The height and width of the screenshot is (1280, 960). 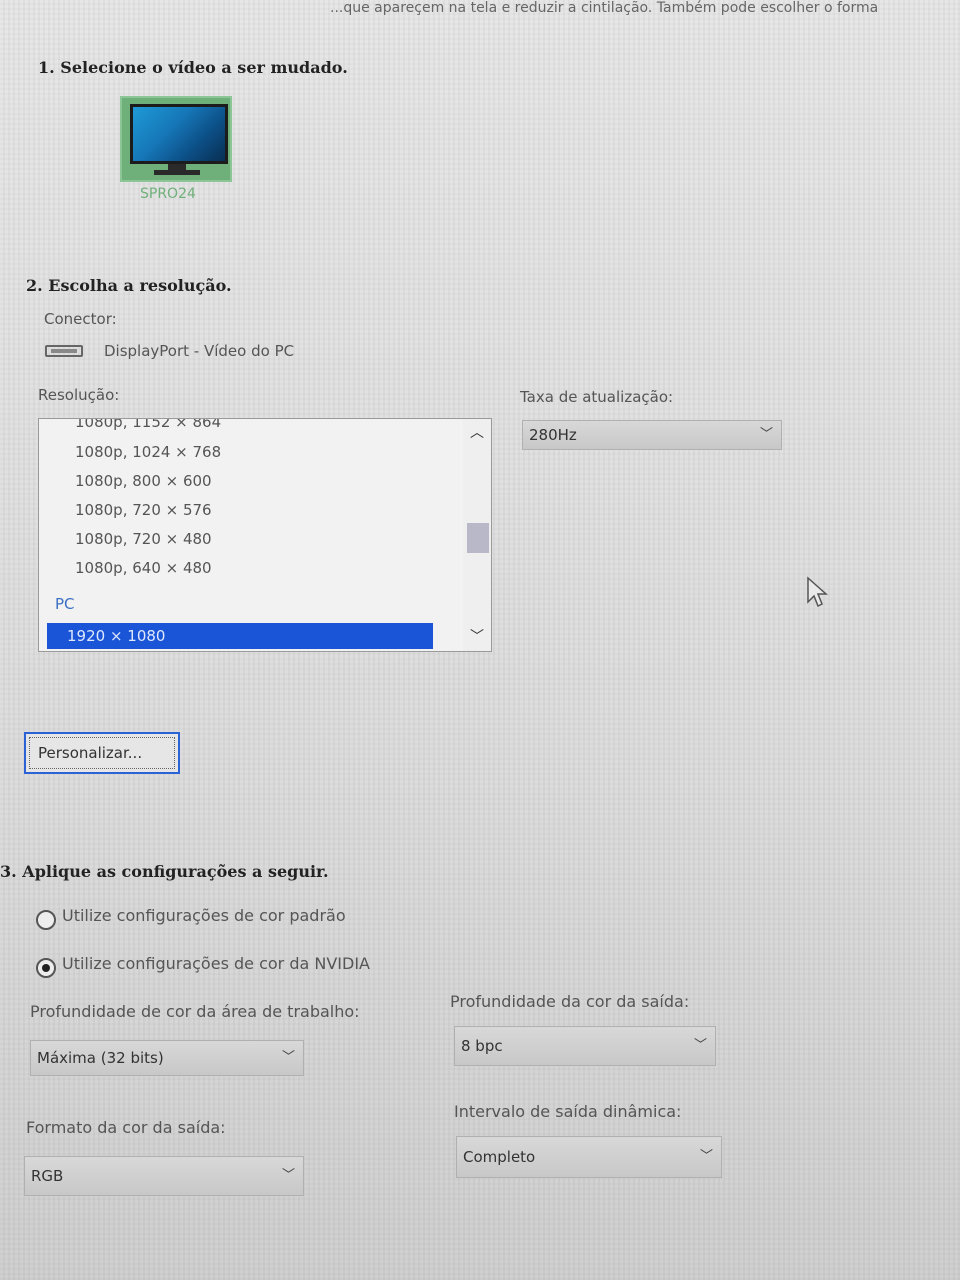 What do you see at coordinates (199, 351) in the screenshot?
I see `connector-value: DisplayPort - Vídeo do PC` at bounding box center [199, 351].